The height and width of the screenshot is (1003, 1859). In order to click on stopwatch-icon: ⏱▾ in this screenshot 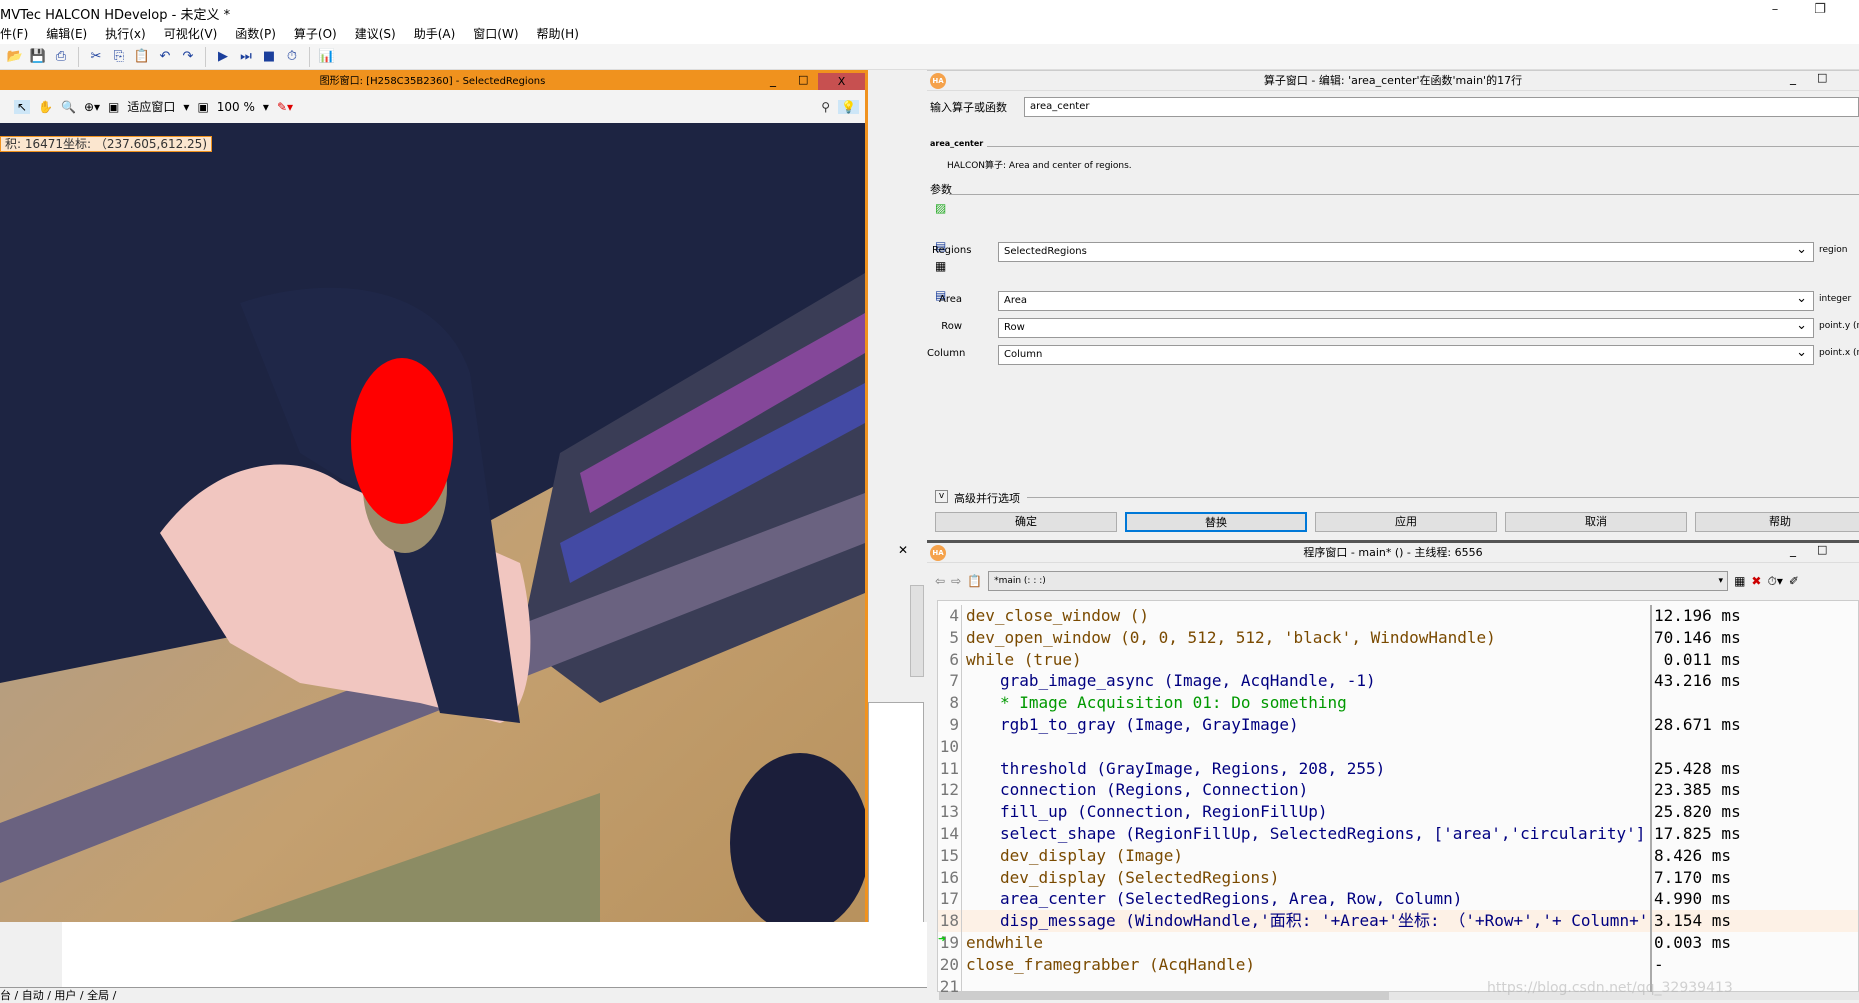, I will do `click(1774, 581)`.